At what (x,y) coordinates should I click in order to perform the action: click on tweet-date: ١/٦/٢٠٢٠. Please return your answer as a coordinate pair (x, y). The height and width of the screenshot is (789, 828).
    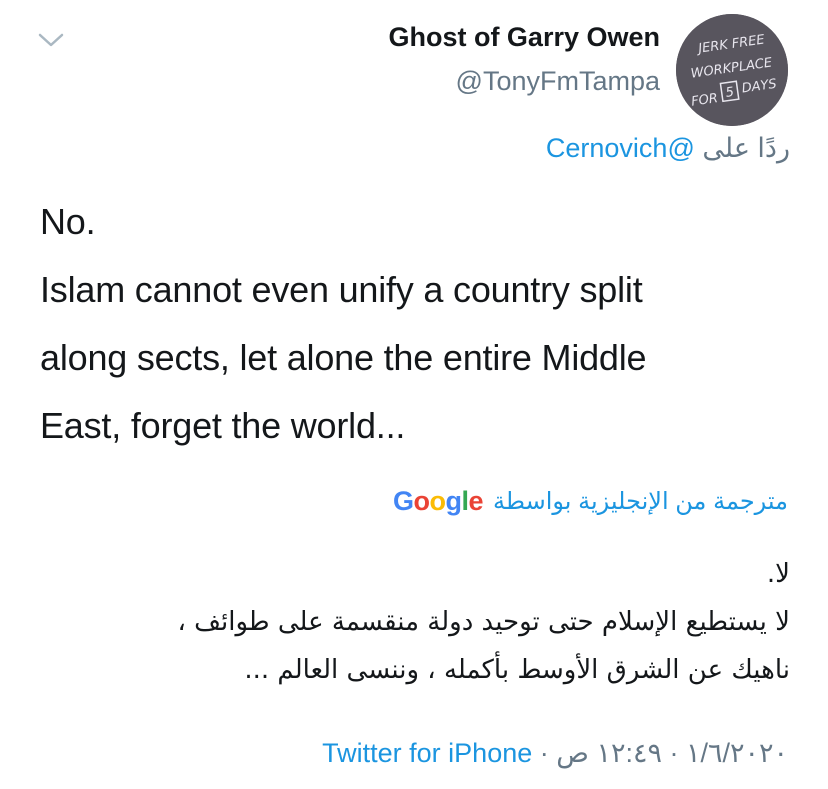
    Looking at the image, I should click on (737, 753).